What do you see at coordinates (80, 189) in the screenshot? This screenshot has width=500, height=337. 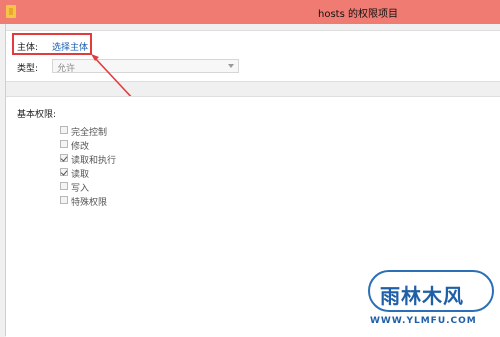 I see `permission-label: 写入` at bounding box center [80, 189].